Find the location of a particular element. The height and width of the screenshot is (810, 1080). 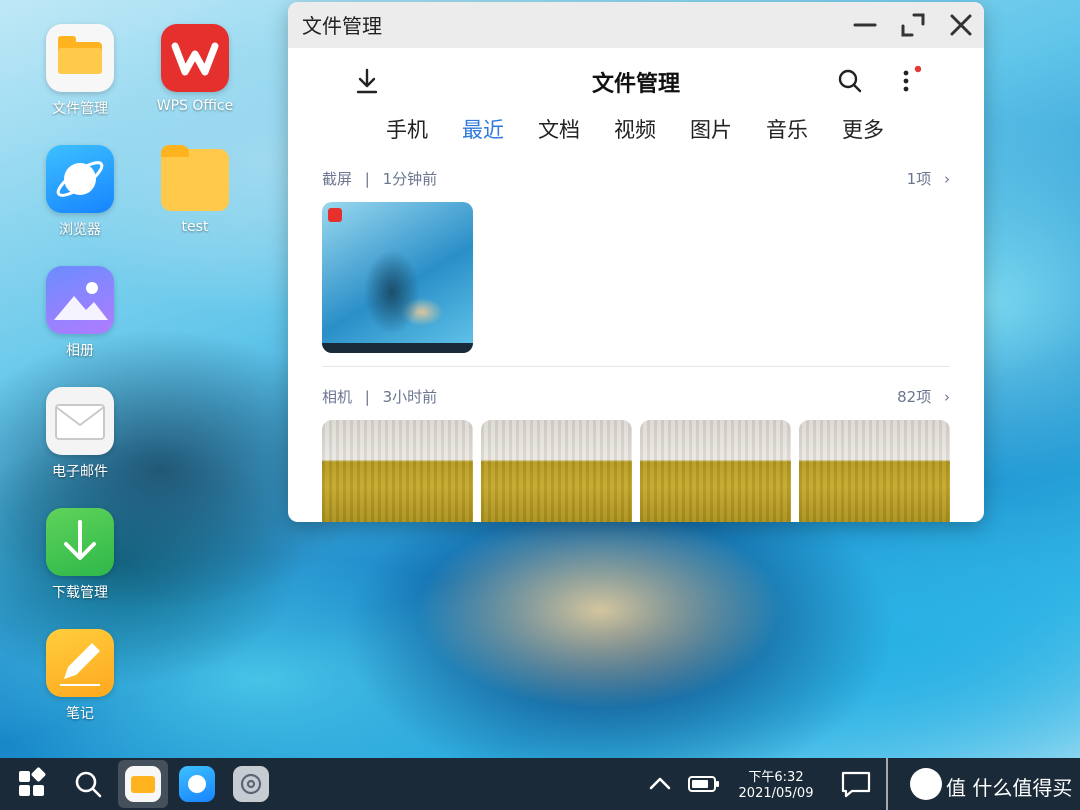

taskbar-time: 下午6:32 is located at coordinates (776, 775).